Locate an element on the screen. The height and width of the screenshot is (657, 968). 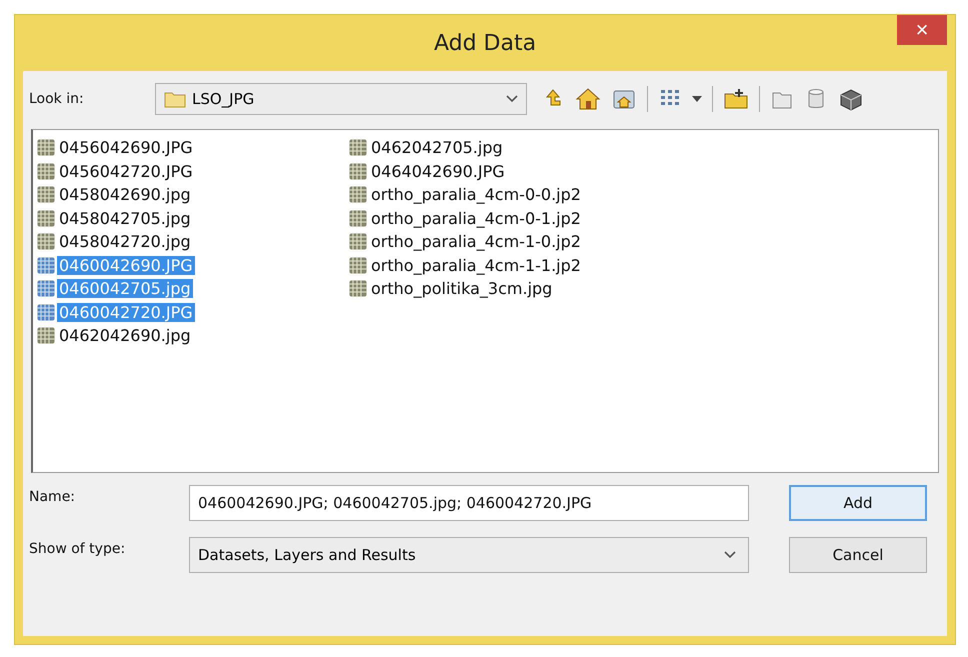
file-item: 0464042690.JPG is located at coordinates (428, 171).